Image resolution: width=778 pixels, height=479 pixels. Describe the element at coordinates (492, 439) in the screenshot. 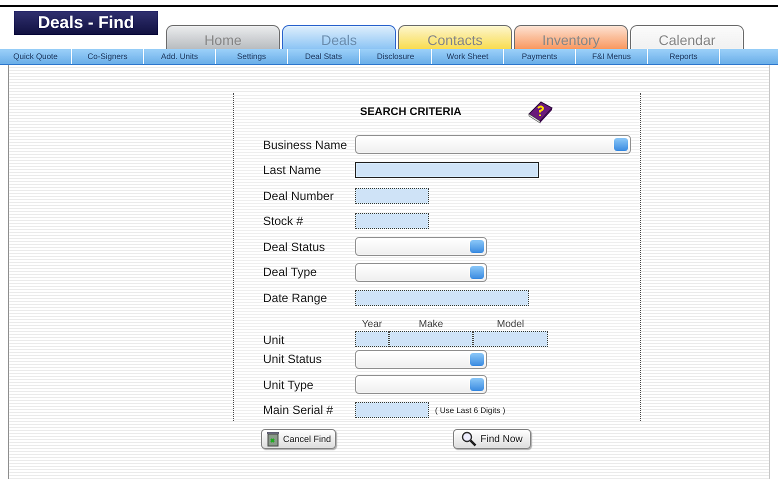

I see `find-button: Find Now` at that location.